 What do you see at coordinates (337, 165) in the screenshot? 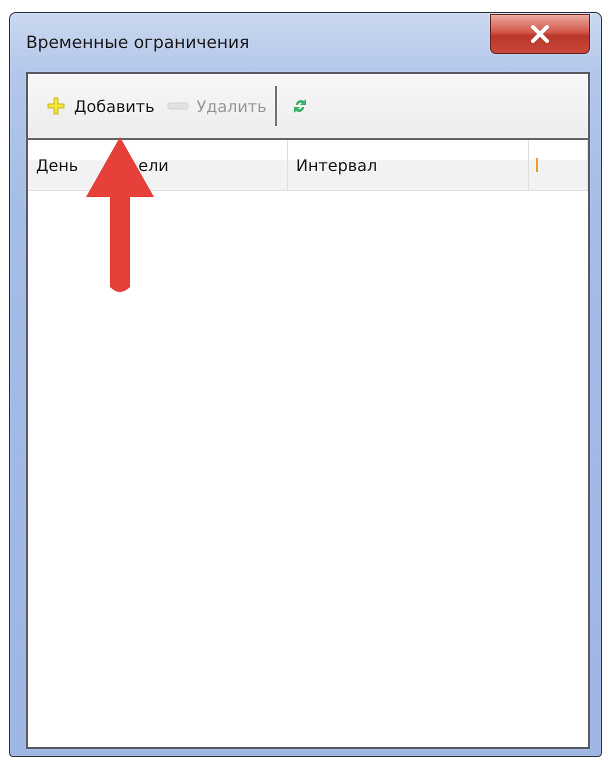
I see `column-header-text: Интервал` at bounding box center [337, 165].